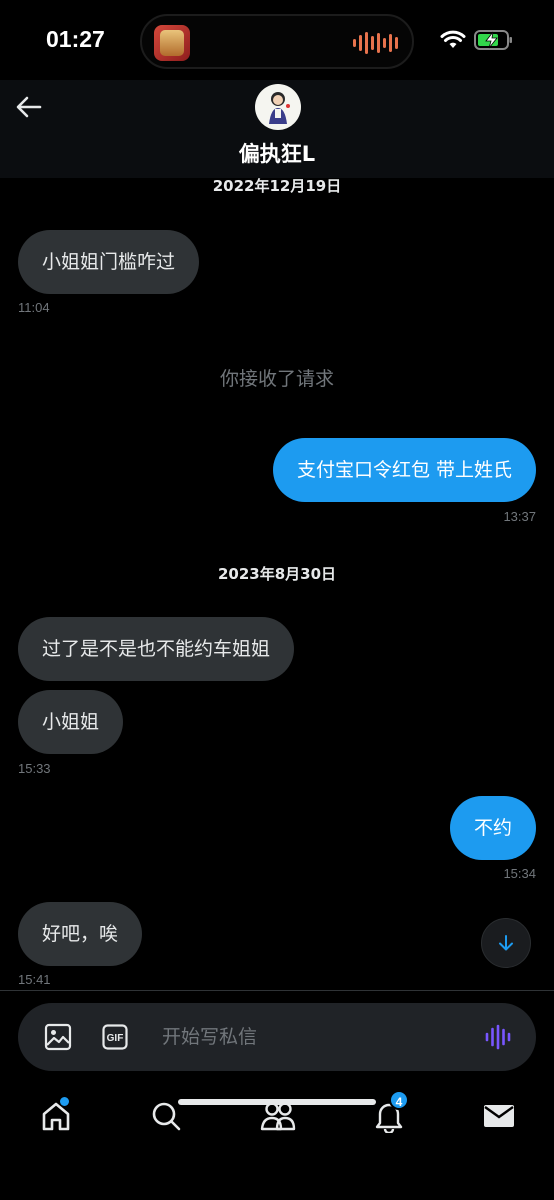  Describe the element at coordinates (64, 1101) in the screenshot. I see `new-content-dot` at that location.